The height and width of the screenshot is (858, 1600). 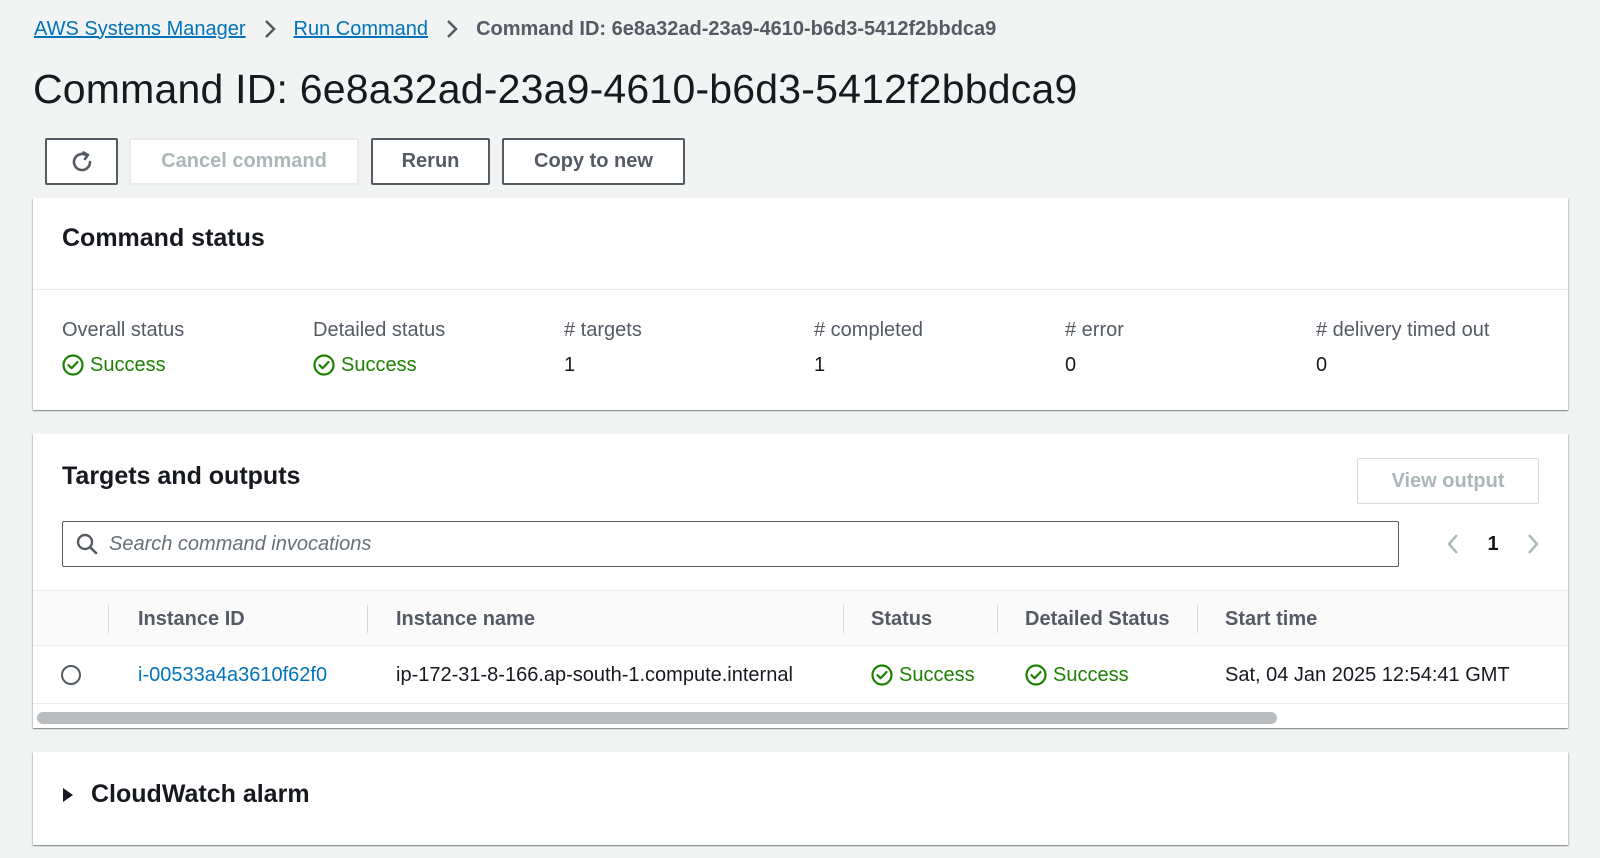 What do you see at coordinates (361, 29) in the screenshot?
I see `breadcrumb-run-command: Run Command` at bounding box center [361, 29].